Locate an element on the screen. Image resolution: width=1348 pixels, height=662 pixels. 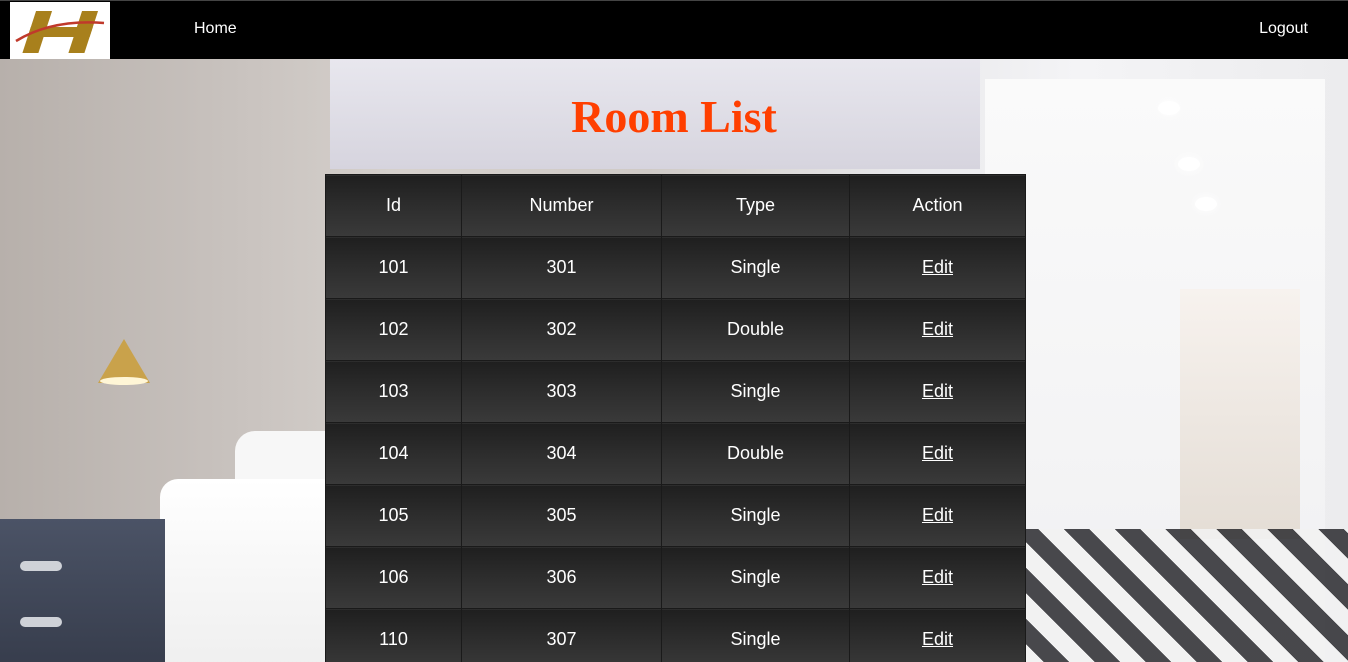
nav-home-link: Home is located at coordinates (215, 29).